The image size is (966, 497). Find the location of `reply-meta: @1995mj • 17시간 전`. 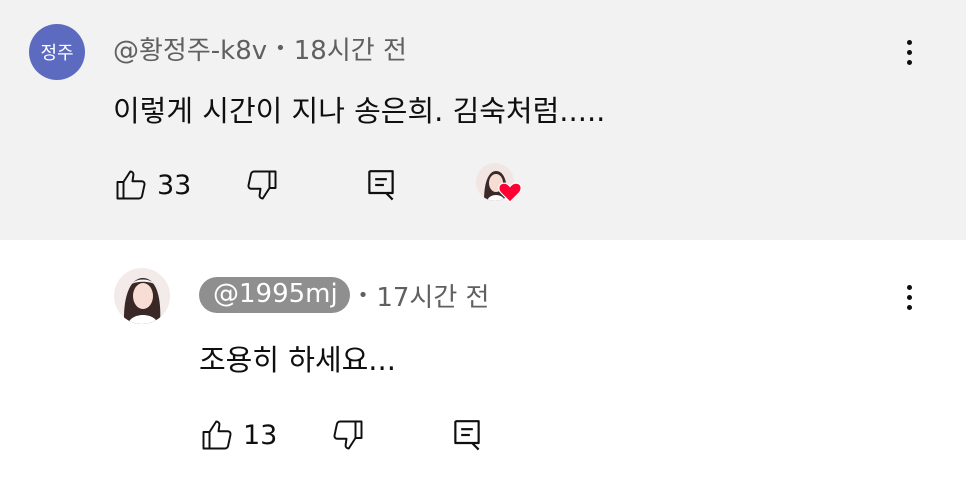

reply-meta: @1995mj • 17시간 전 is located at coordinates (344, 295).